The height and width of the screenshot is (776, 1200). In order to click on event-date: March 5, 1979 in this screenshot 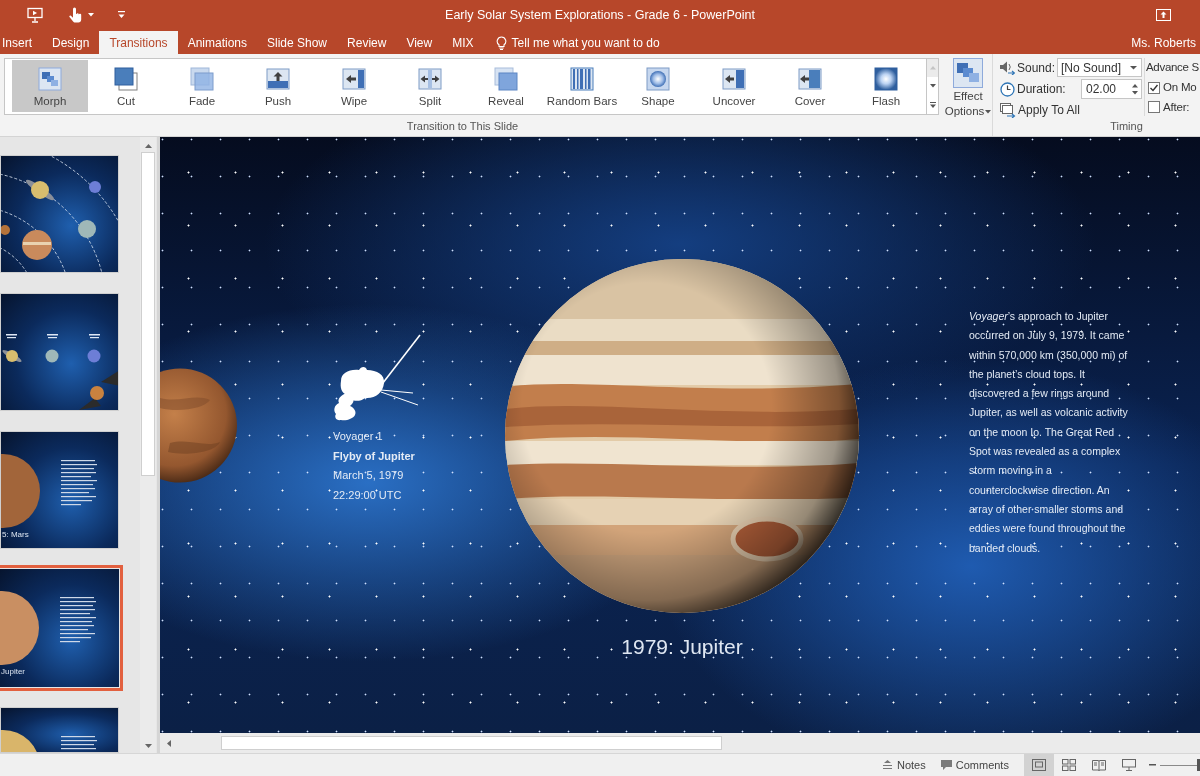, I will do `click(368, 475)`.